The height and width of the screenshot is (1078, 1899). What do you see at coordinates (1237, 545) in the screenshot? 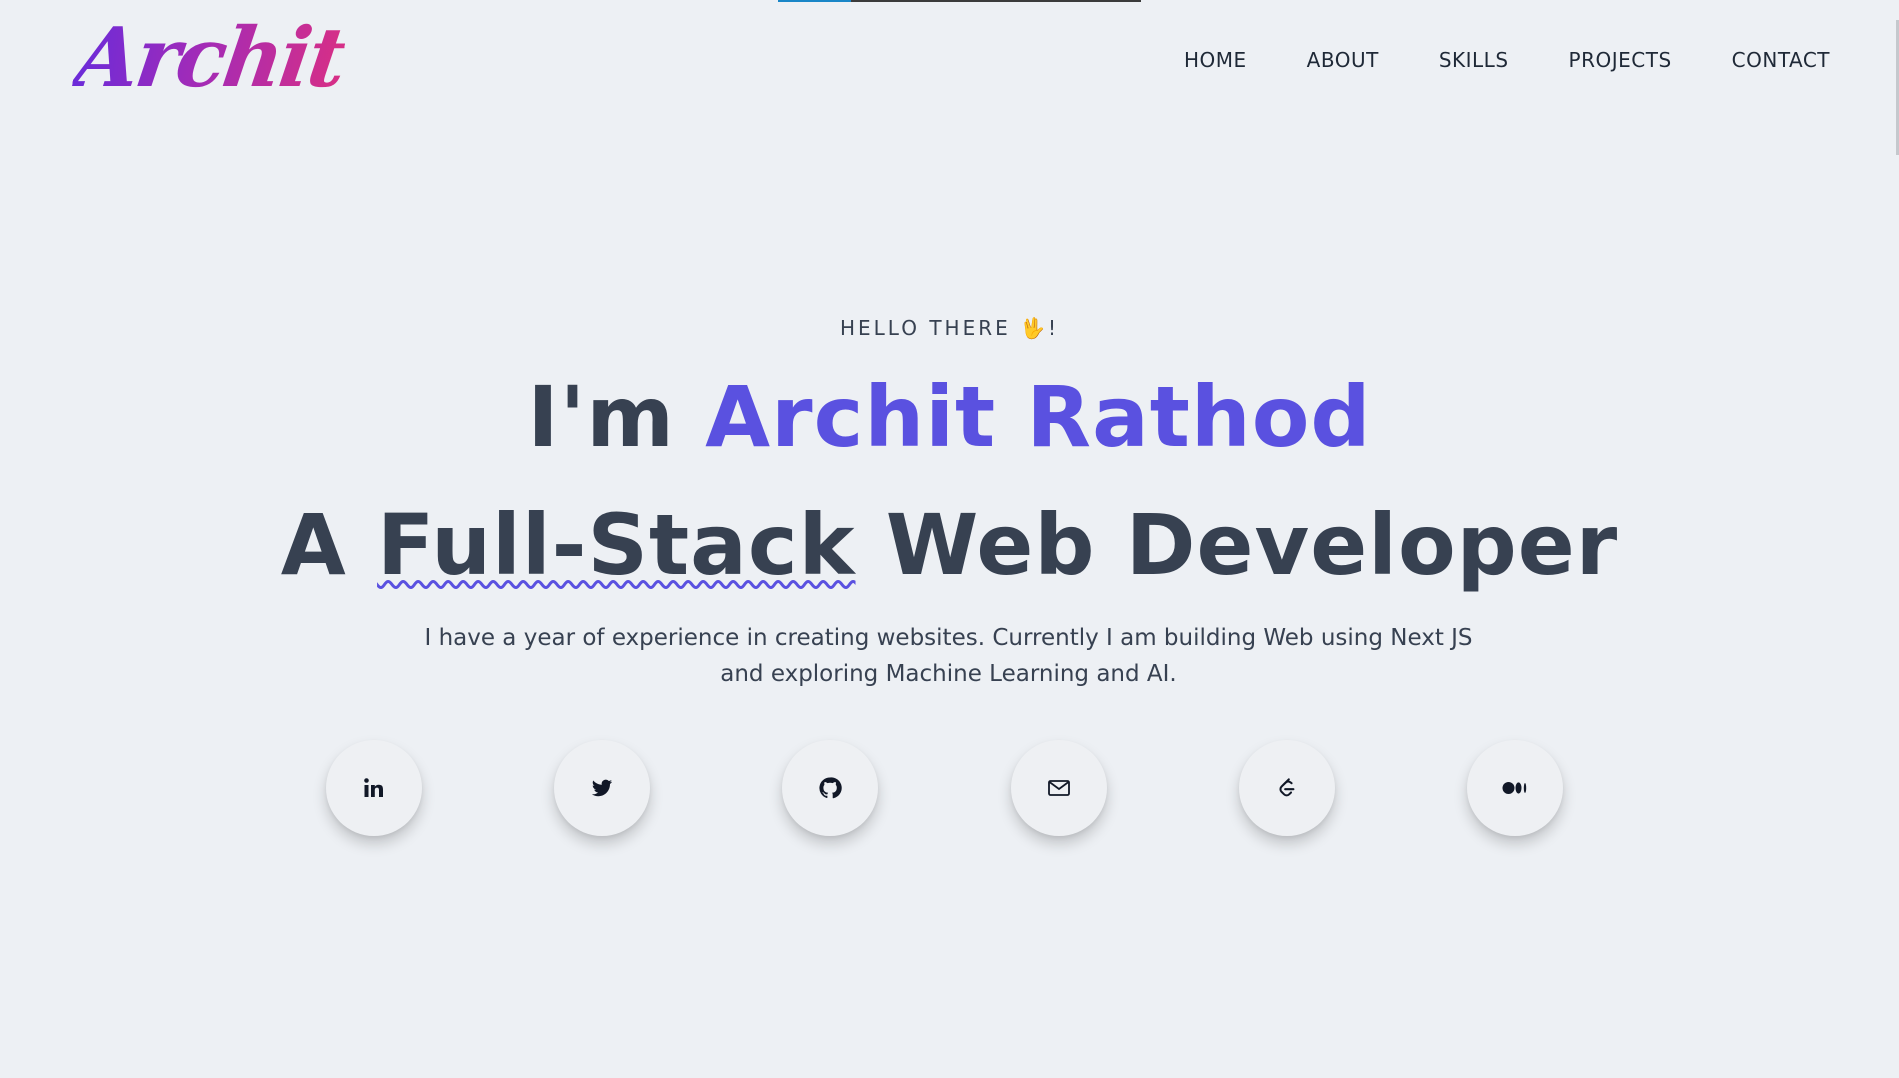
I see `hero-role-suffix: Web Developer` at bounding box center [1237, 545].